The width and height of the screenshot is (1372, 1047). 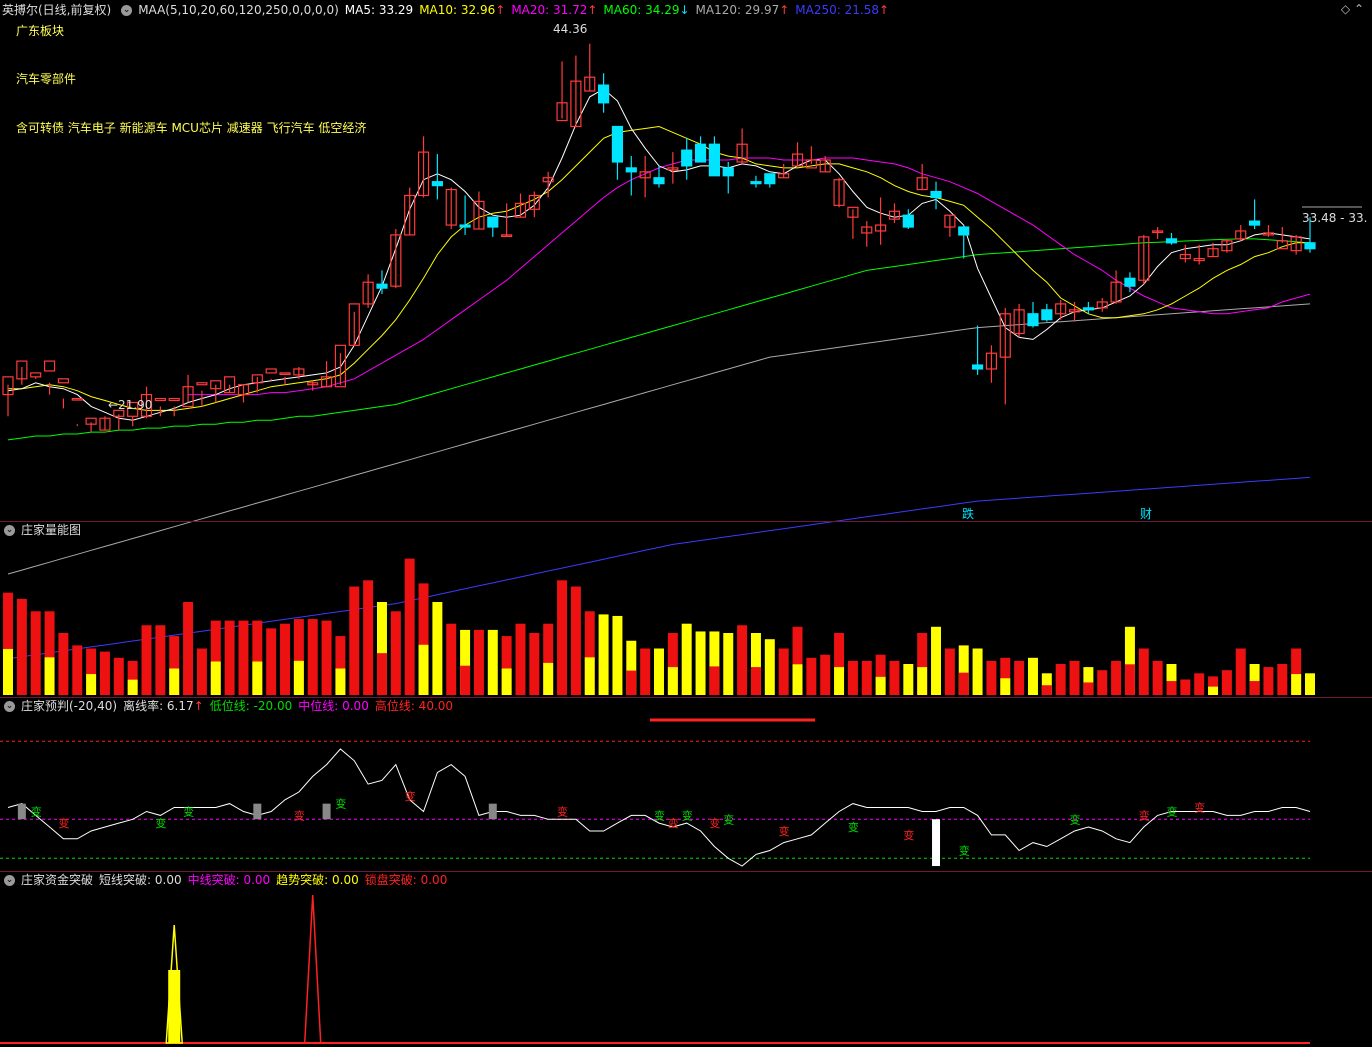 I want to click on ma120-value: MA120: 29.97, so click(x=737, y=10).